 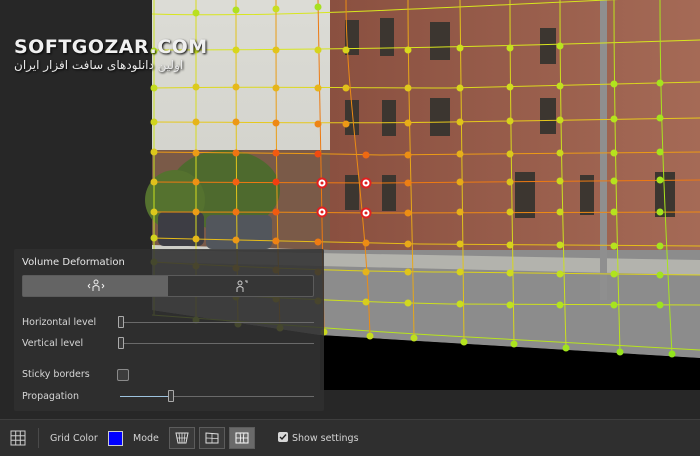 What do you see at coordinates (145, 396) in the screenshot?
I see `propagation-fill` at bounding box center [145, 396].